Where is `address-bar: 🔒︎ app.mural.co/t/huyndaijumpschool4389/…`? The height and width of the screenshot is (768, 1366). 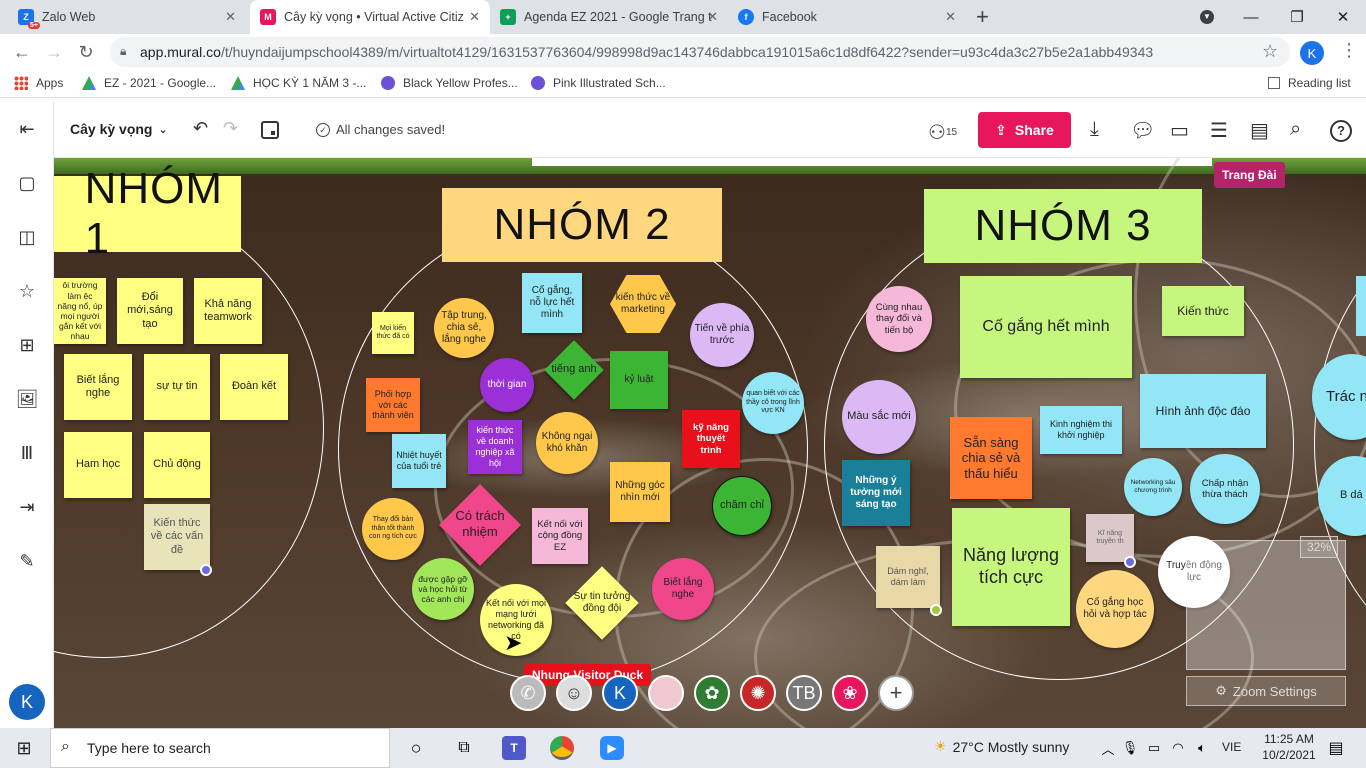
address-bar: 🔒︎ app.mural.co/t/huyndaijumpschool4389/… is located at coordinates (700, 52).